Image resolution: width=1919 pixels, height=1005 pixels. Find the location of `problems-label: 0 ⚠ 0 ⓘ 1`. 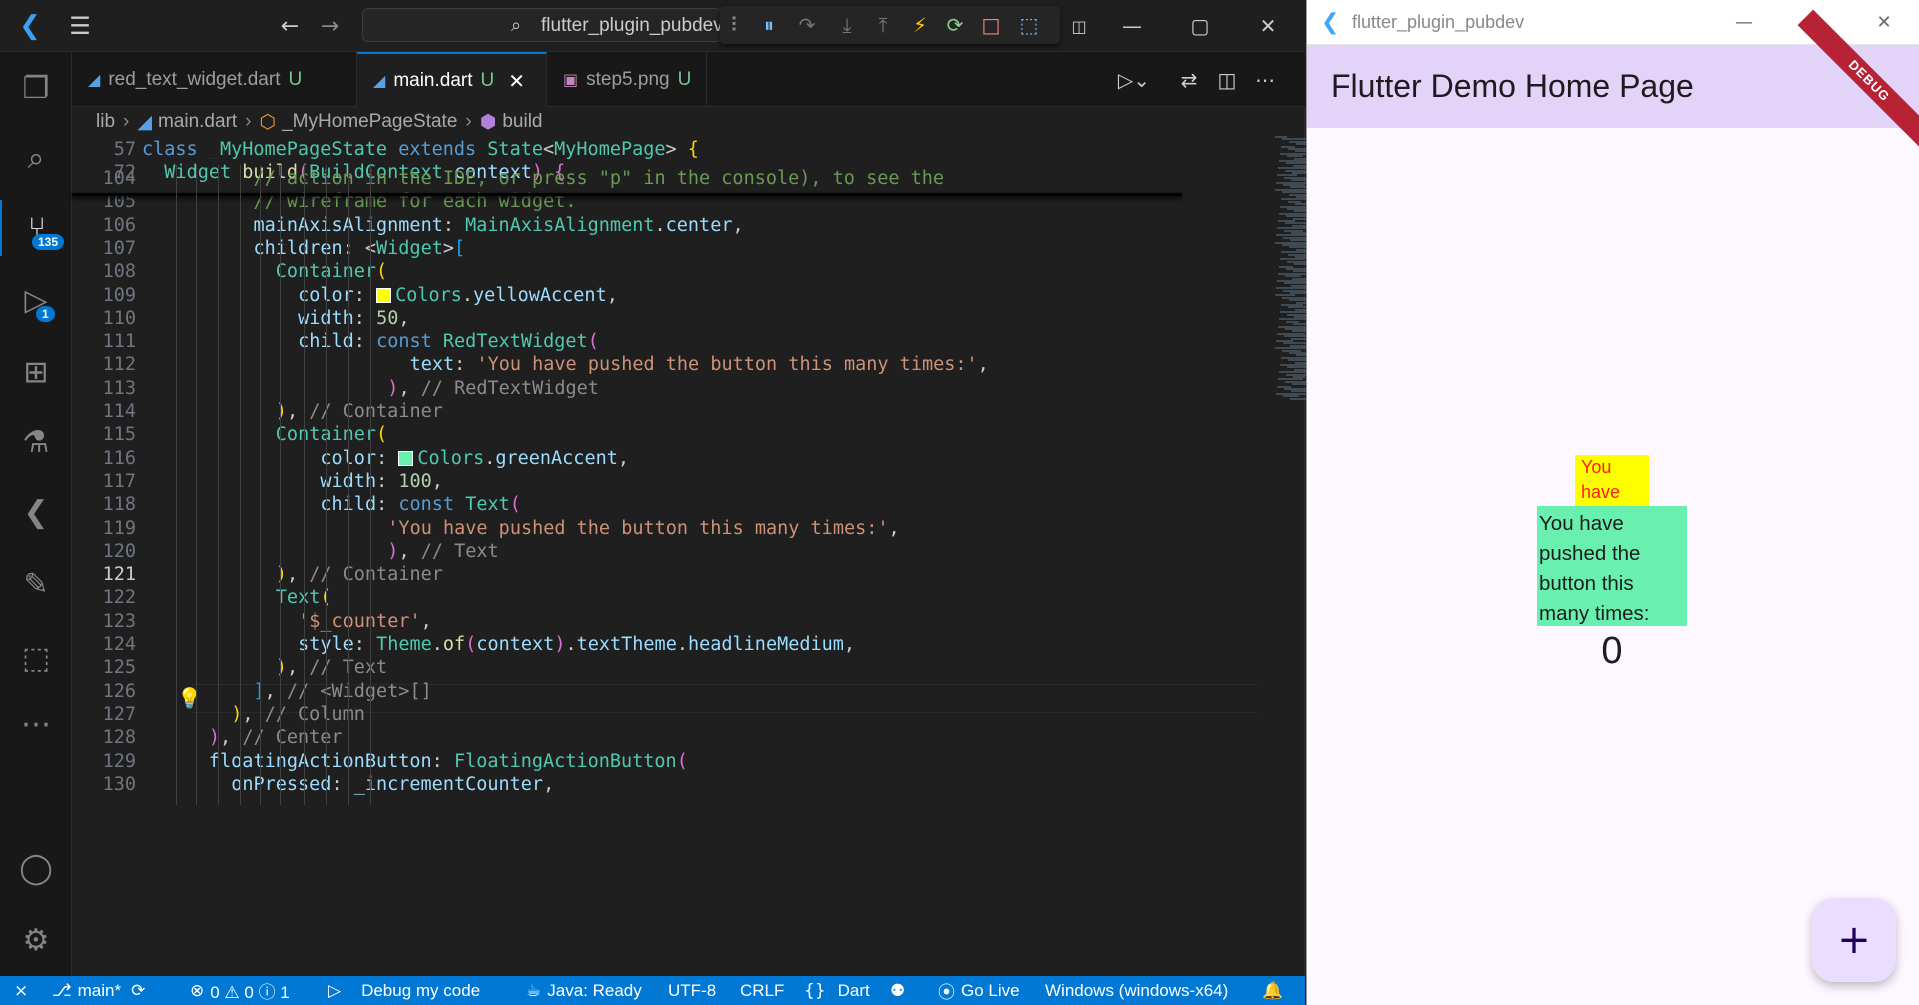

problems-label: 0 ⚠ 0 ⓘ 1 is located at coordinates (250, 992).